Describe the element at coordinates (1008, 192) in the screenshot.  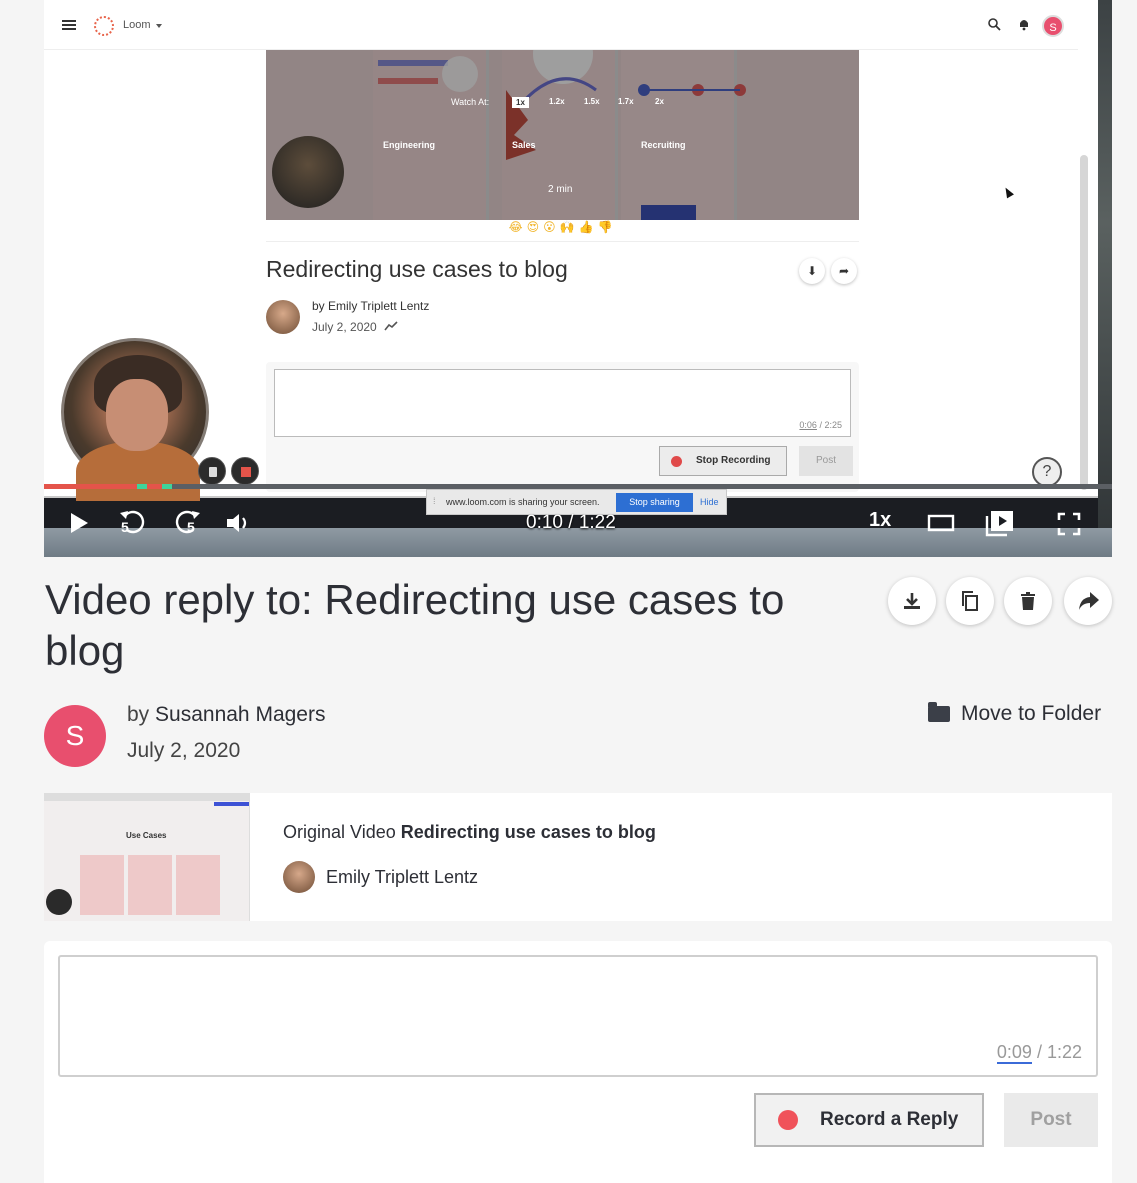
I see `mouse-cursor-icon` at that location.